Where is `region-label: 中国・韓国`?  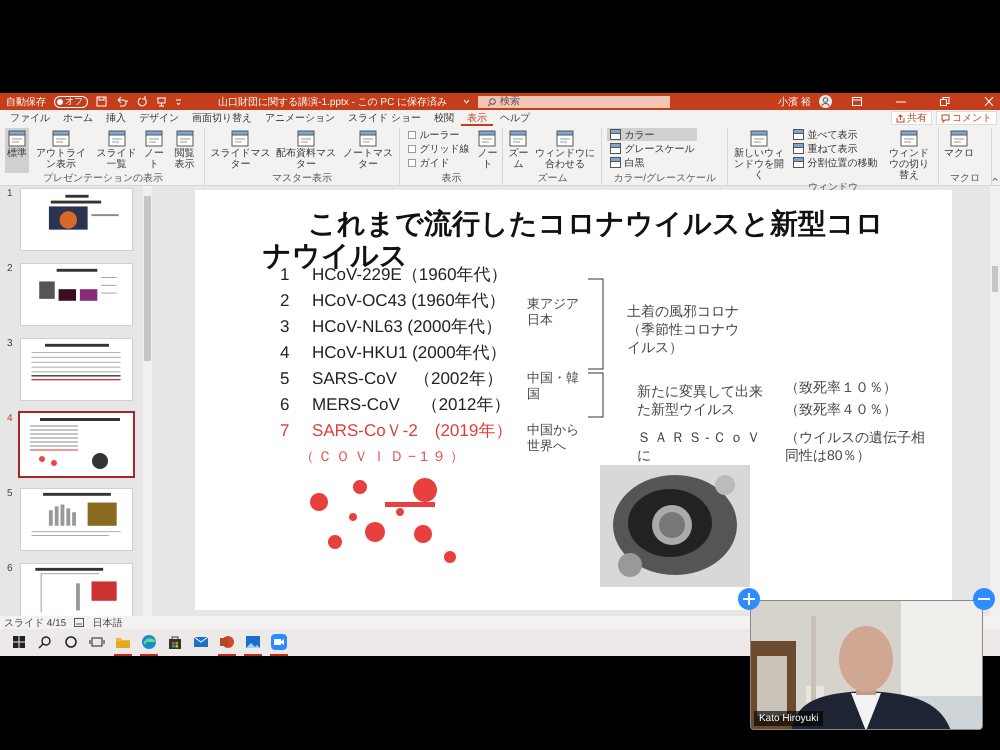 region-label: 中国・韓国 is located at coordinates (553, 386).